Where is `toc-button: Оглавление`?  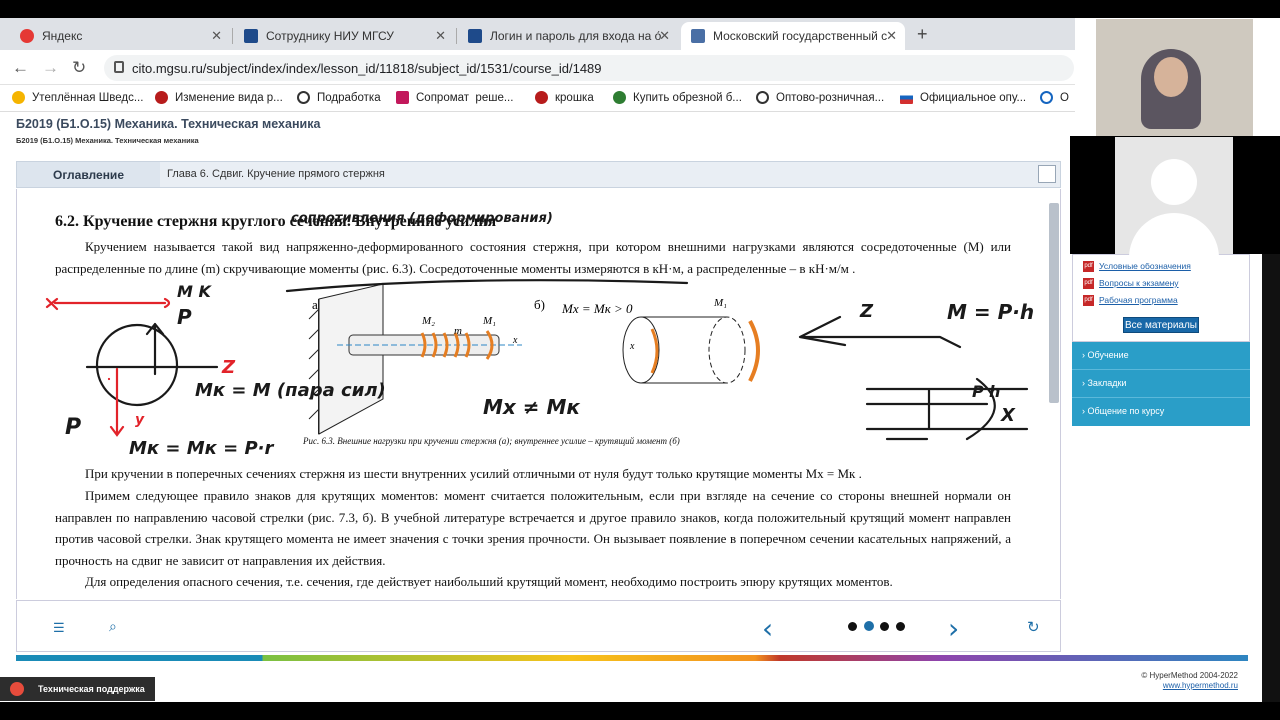
toc-button: Оглавление is located at coordinates (88, 174).